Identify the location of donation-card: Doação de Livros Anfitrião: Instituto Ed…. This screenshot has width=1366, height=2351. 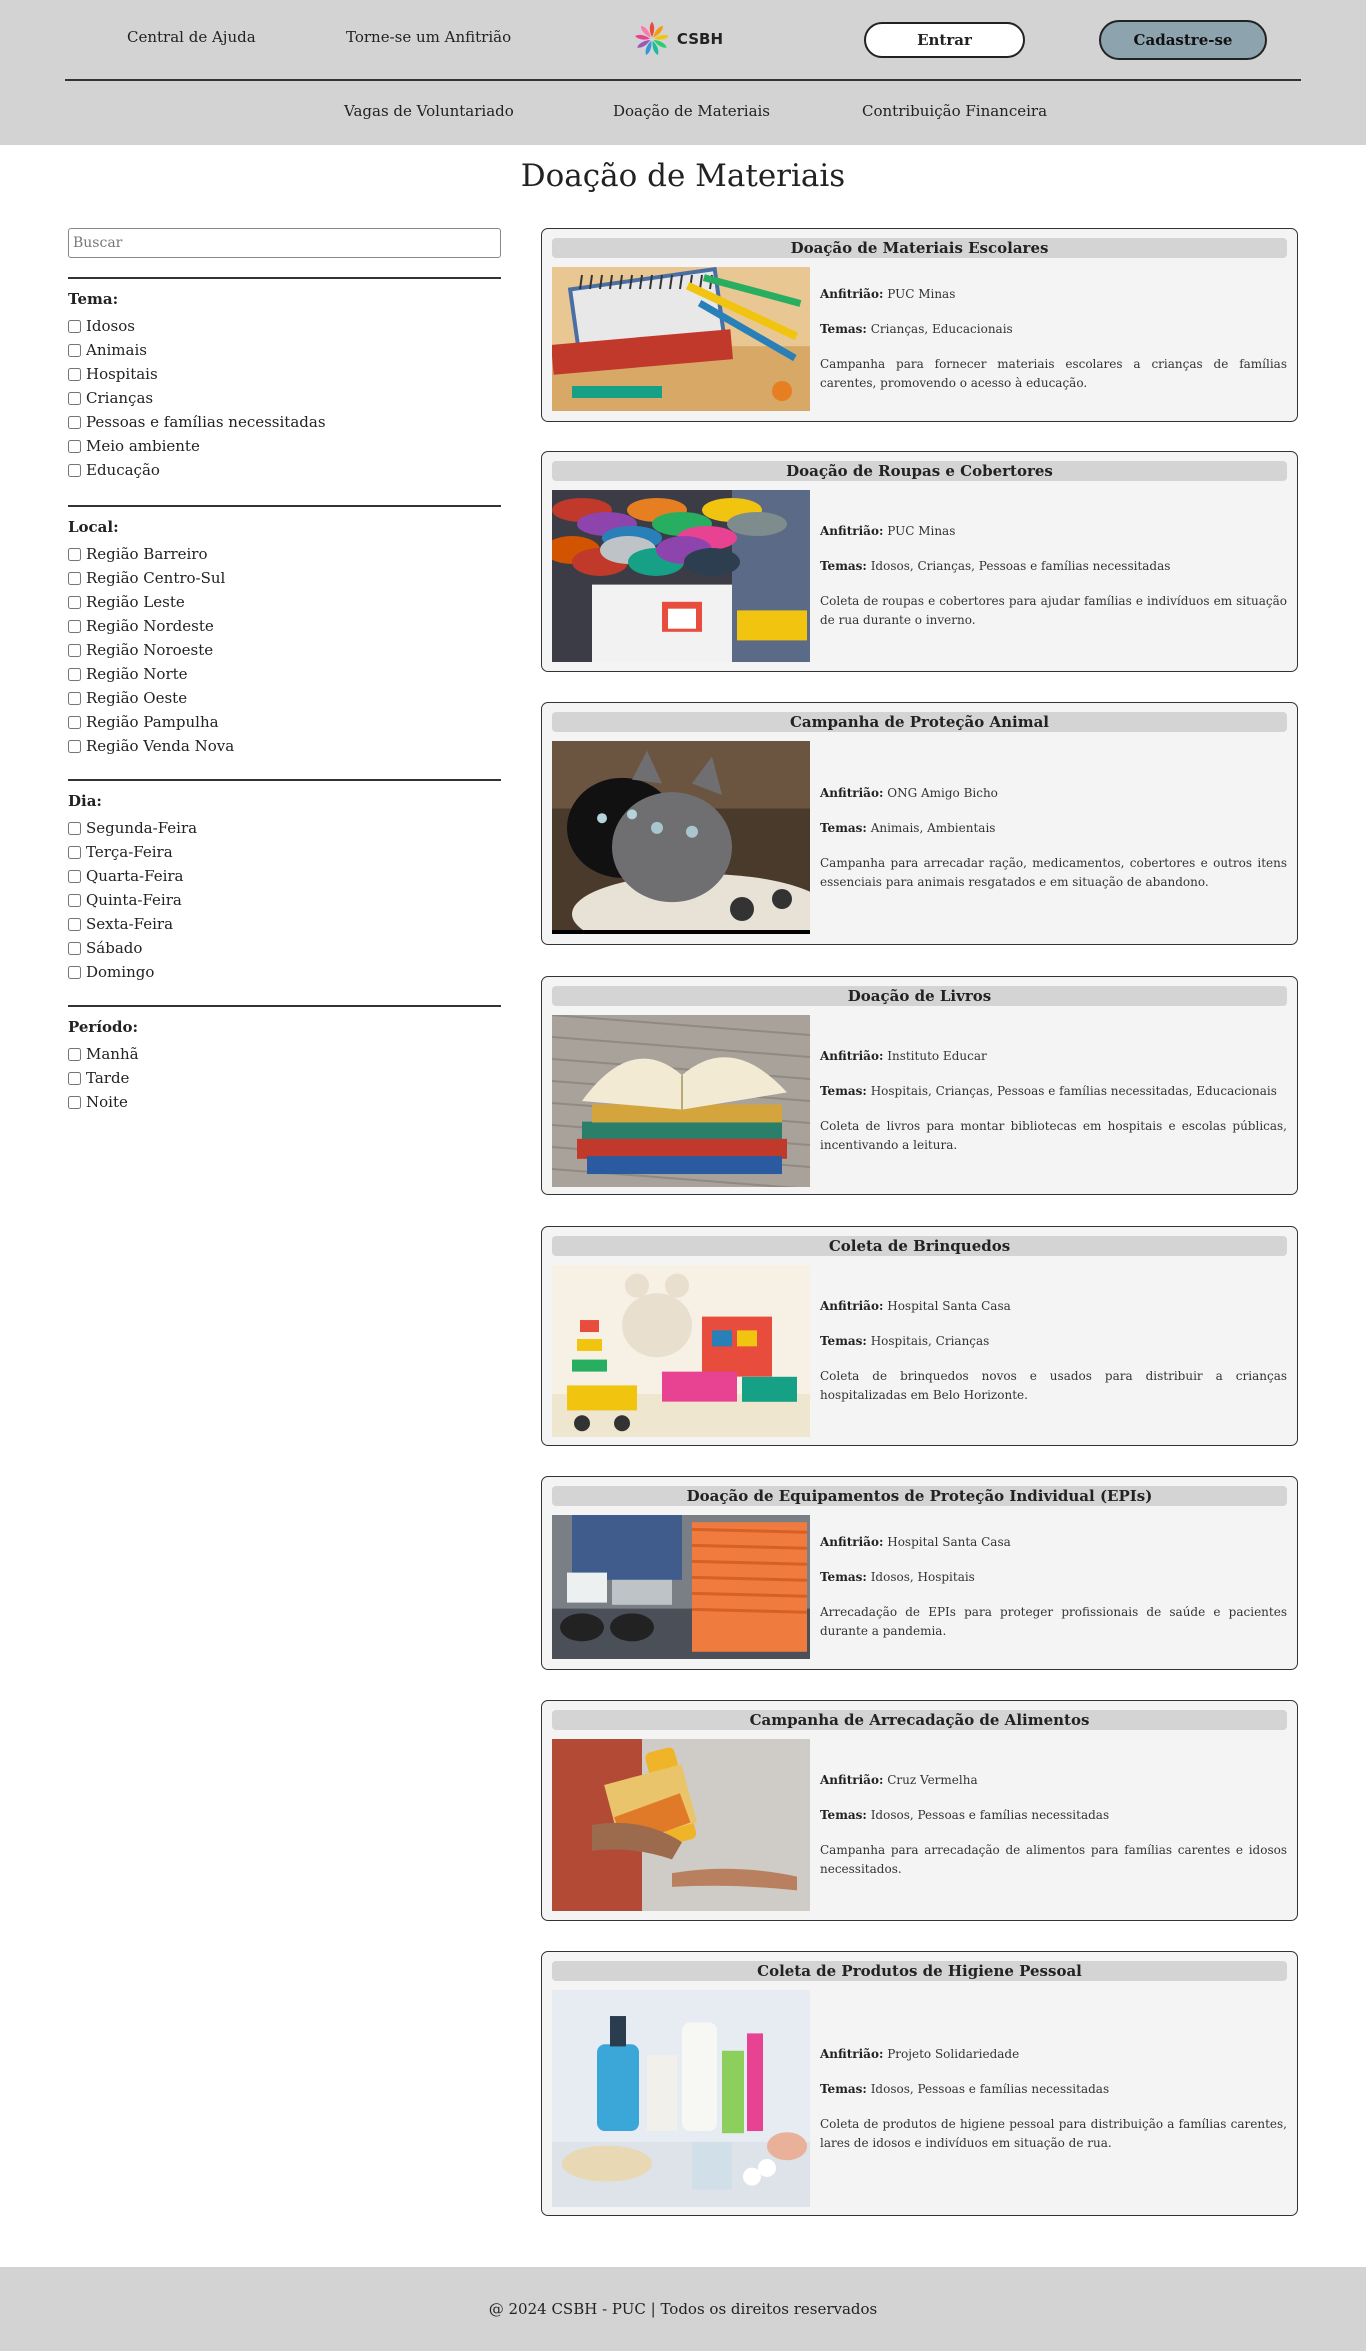
(919, 1085).